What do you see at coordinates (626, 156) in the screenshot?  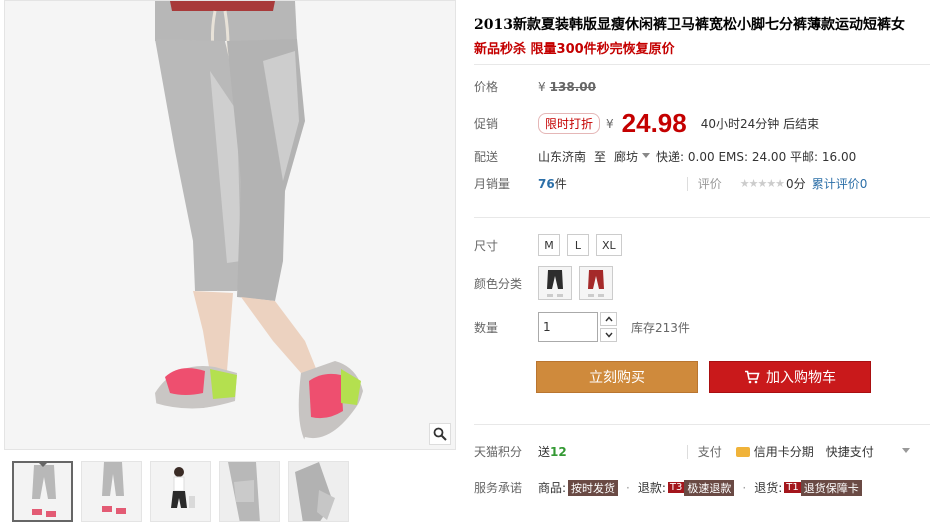 I see `ship-to-select: 廊坊` at bounding box center [626, 156].